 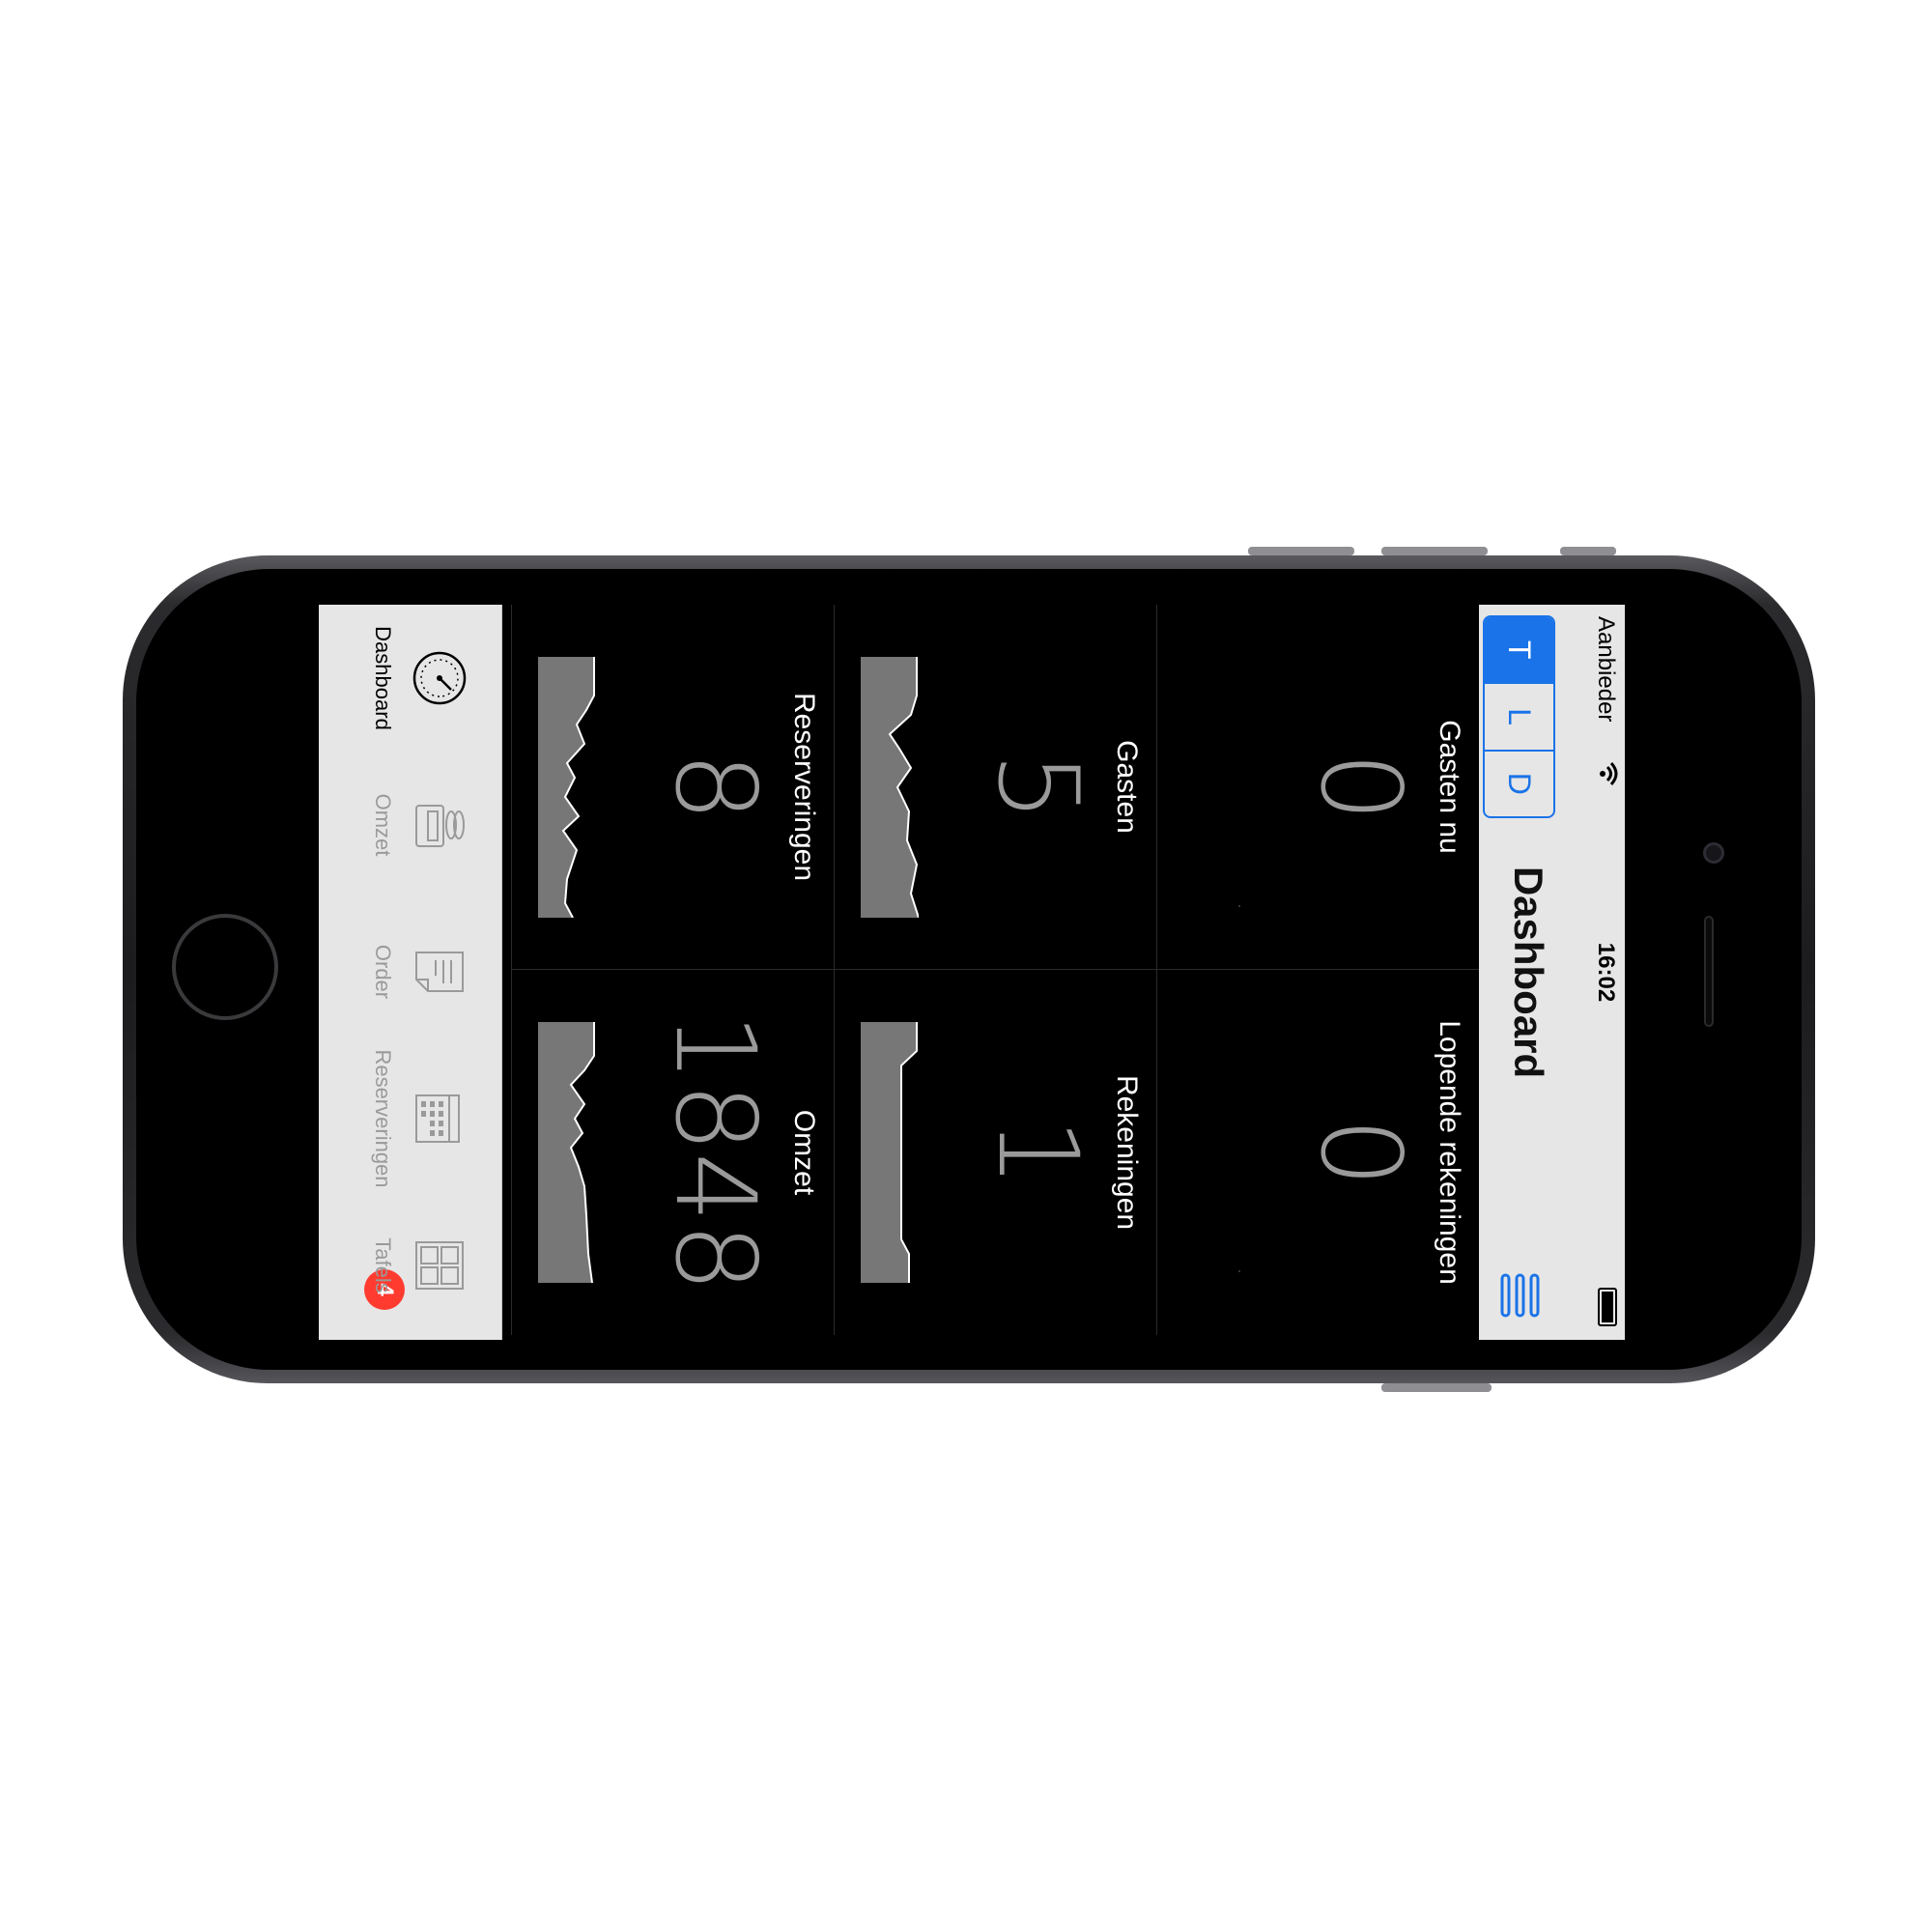 I want to click on front-camera, so click(x=1713, y=853).